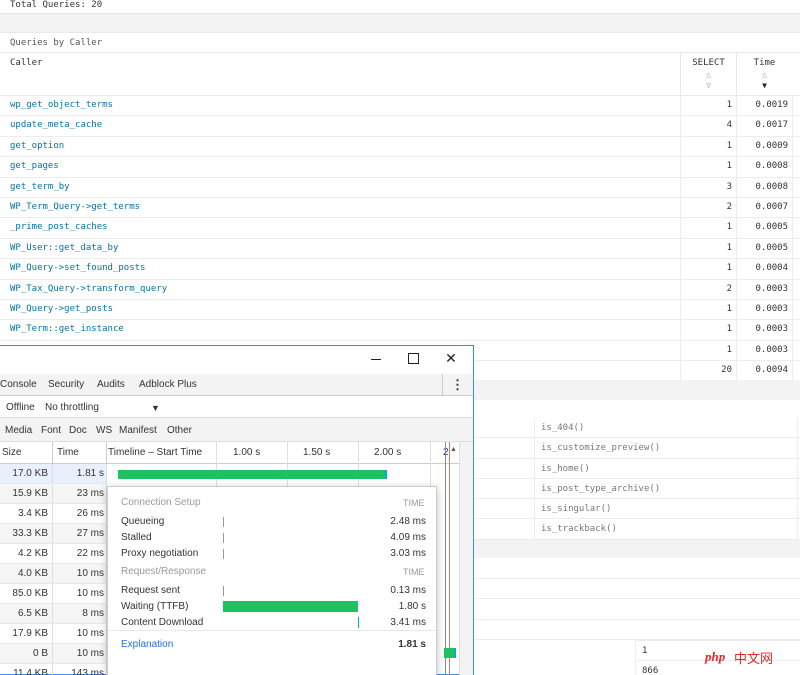 This screenshot has width=800, height=675. Describe the element at coordinates (168, 384) in the screenshot. I see `tab-adblock-plus: Adblock Plus` at that location.